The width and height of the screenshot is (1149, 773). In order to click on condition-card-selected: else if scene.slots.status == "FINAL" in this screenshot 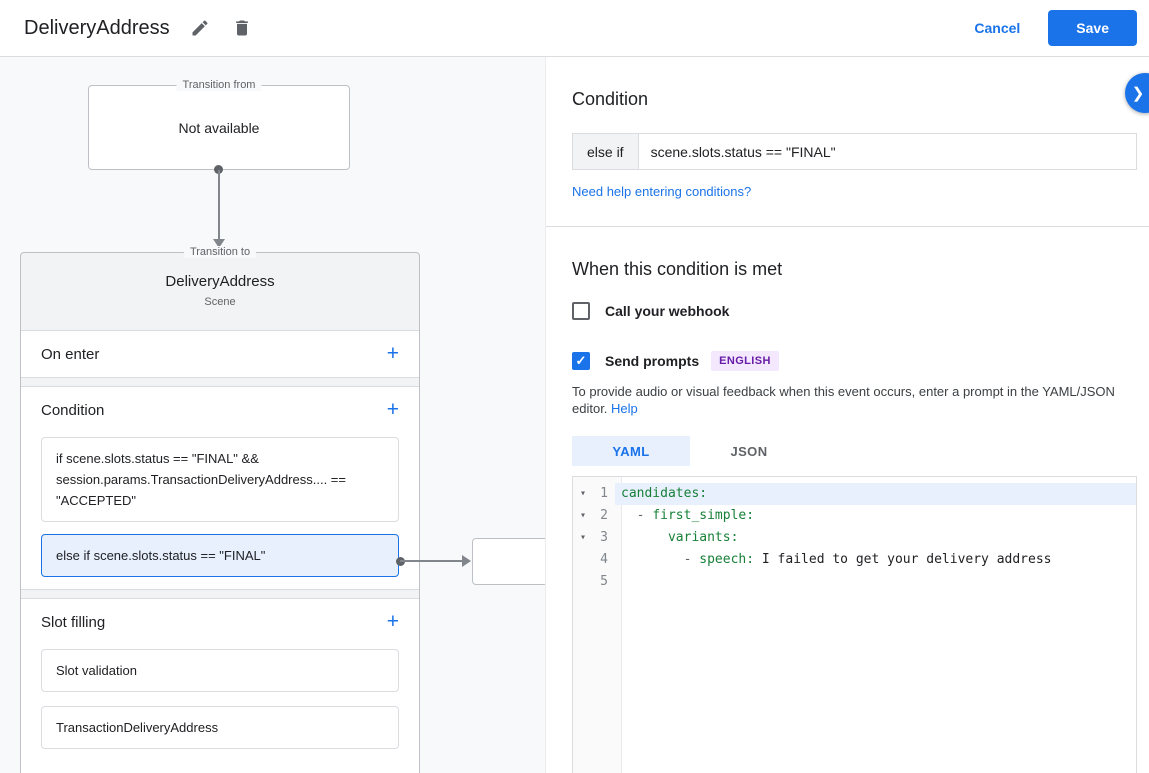, I will do `click(220, 555)`.